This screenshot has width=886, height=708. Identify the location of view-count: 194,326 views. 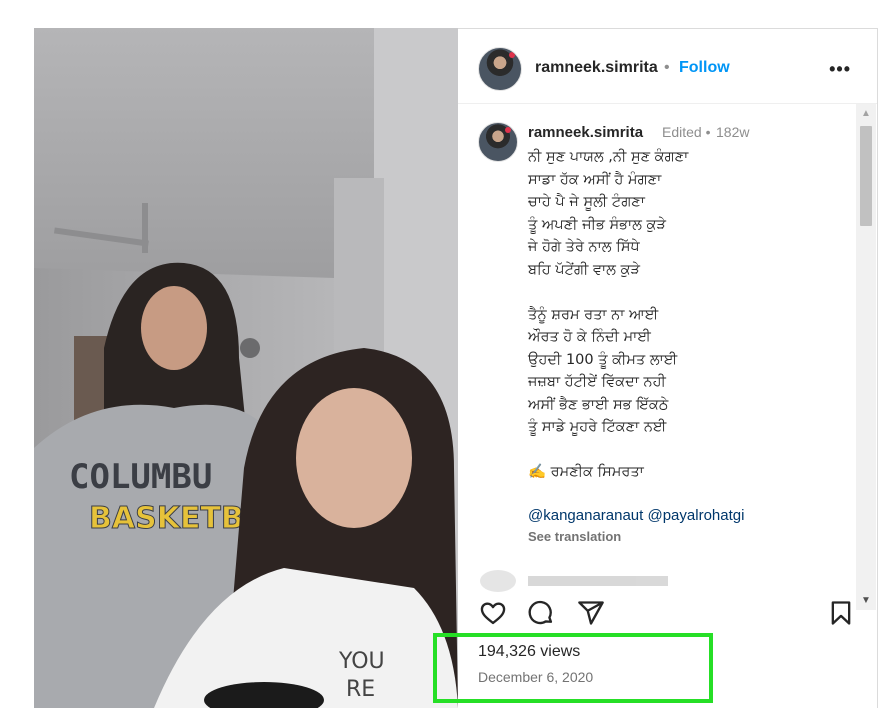
(529, 652).